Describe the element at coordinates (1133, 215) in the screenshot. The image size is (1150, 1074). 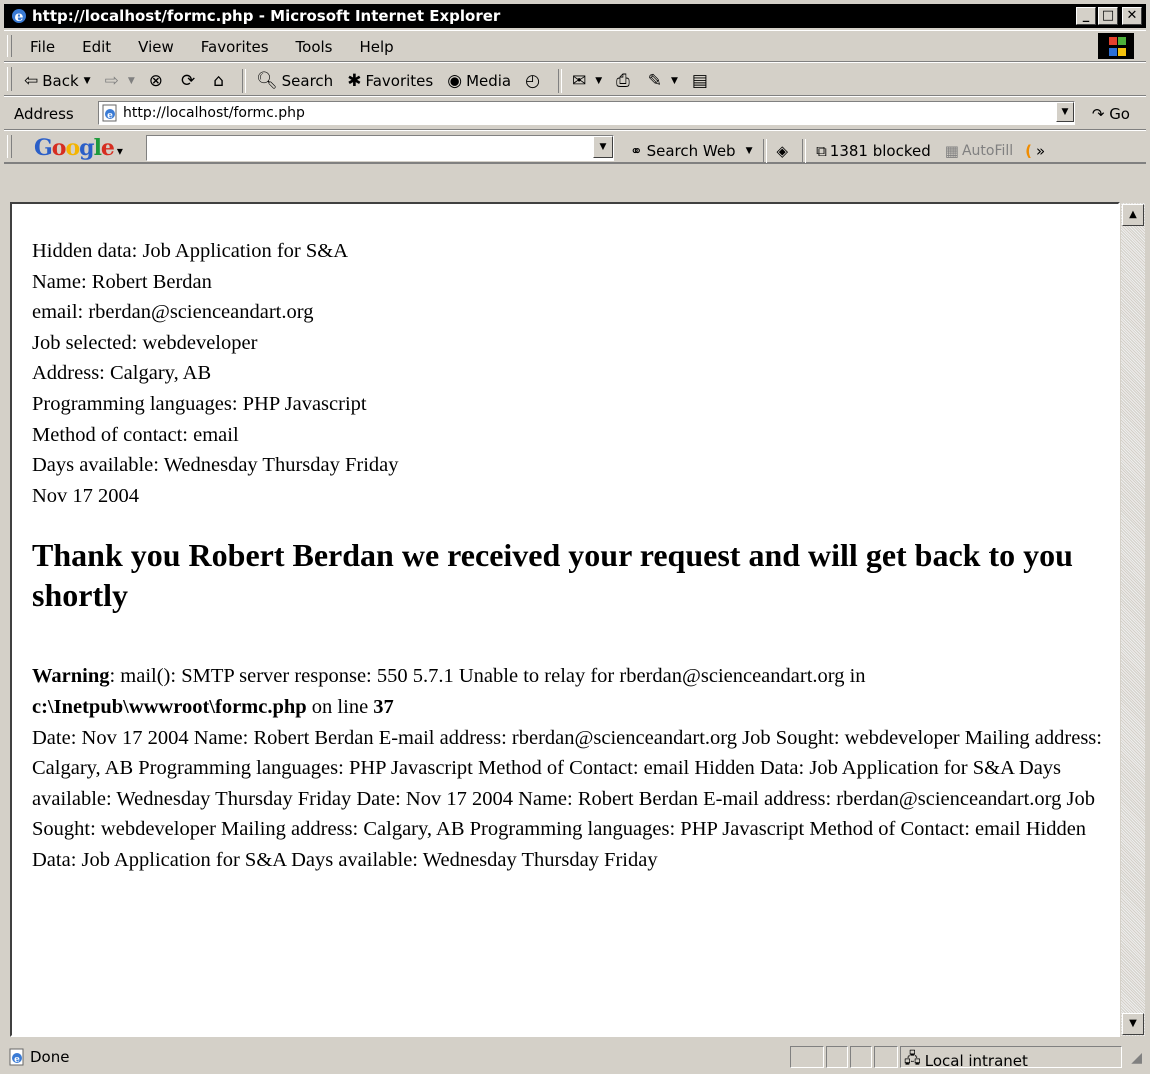
I see `scroll-up-button: ▲` at that location.